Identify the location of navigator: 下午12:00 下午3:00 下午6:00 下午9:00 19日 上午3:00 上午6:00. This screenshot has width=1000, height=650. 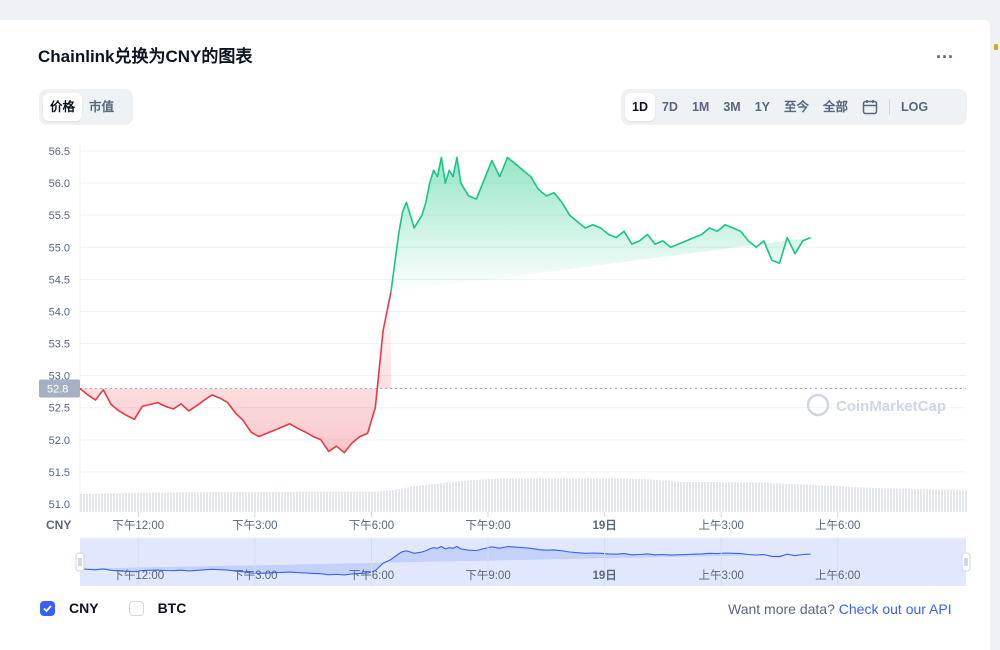
(523, 561).